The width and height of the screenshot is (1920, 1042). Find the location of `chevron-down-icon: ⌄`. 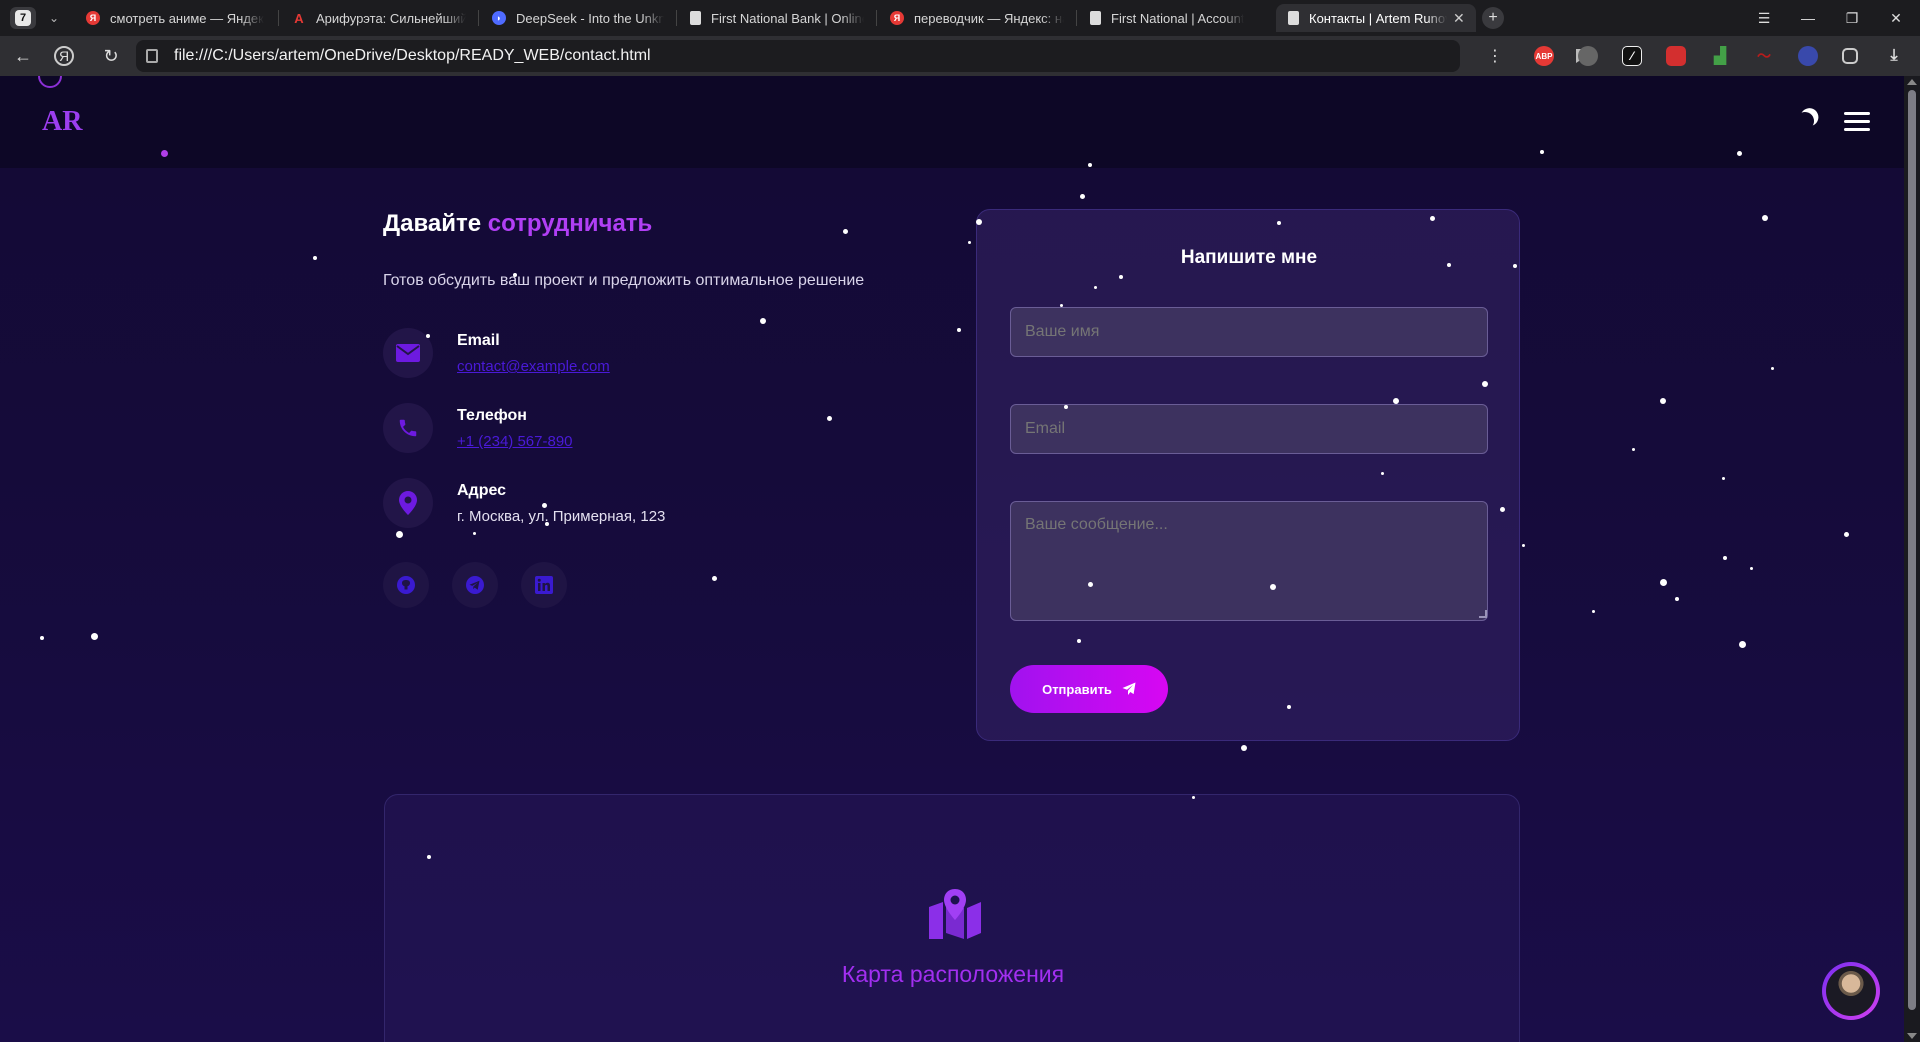

chevron-down-icon: ⌄ is located at coordinates (54, 18).